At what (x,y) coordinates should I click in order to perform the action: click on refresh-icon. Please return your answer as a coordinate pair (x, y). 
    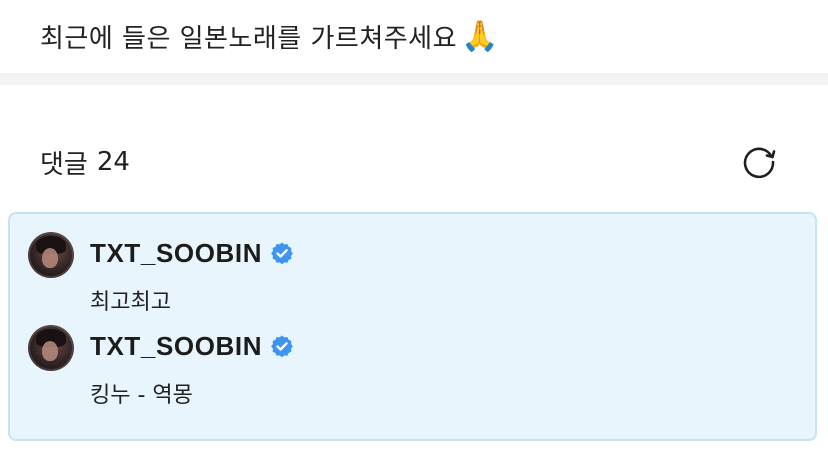
    Looking at the image, I should click on (759, 163).